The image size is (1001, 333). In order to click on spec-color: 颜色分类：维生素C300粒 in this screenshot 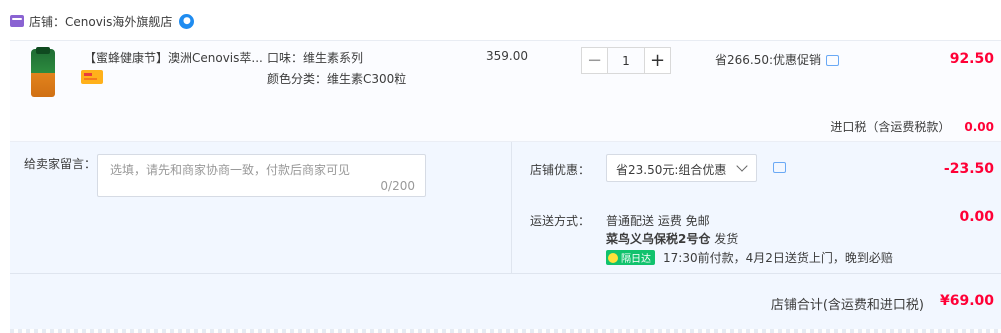, I will do `click(337, 79)`.